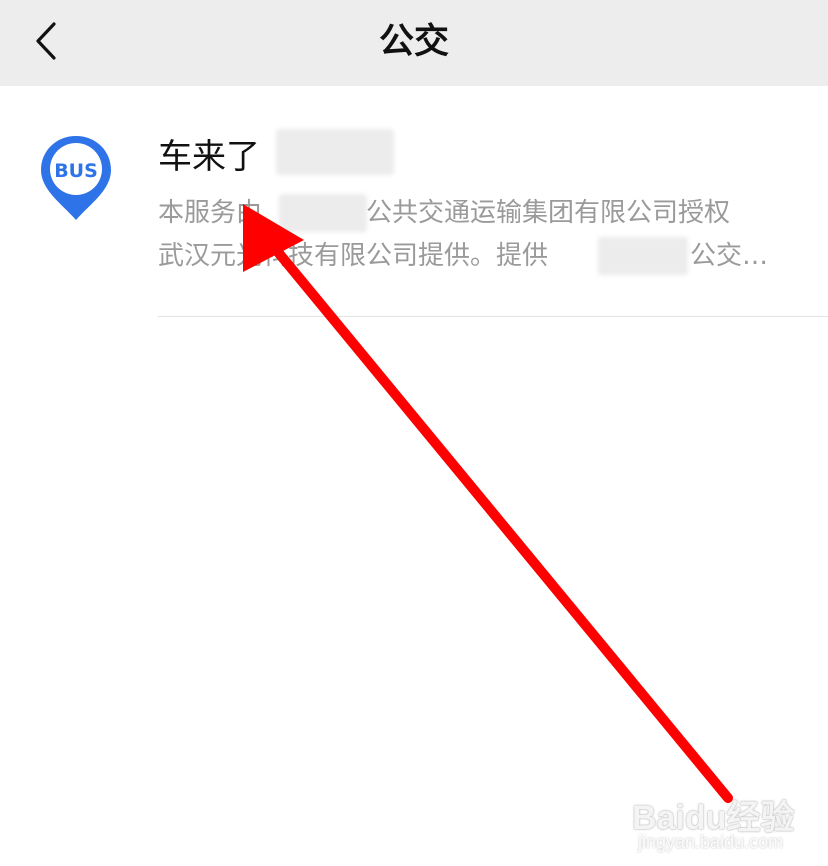 The height and width of the screenshot is (866, 828). Describe the element at coordinates (548, 213) in the screenshot. I see `result-description-line1-end: 公共交通运输集团有限公司授权` at that location.